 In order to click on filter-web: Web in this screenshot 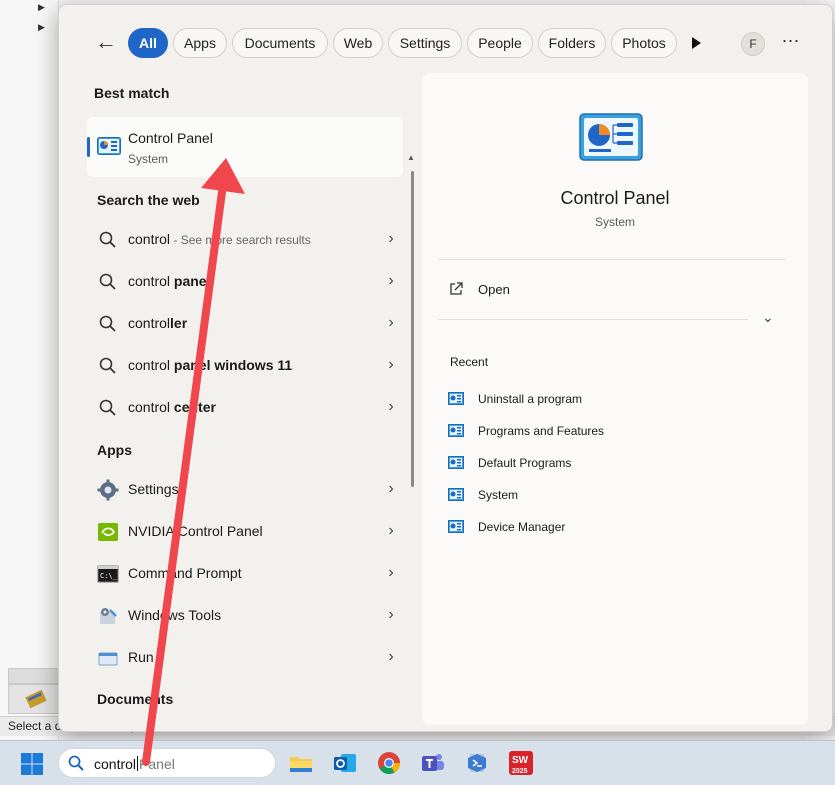, I will do `click(358, 43)`.